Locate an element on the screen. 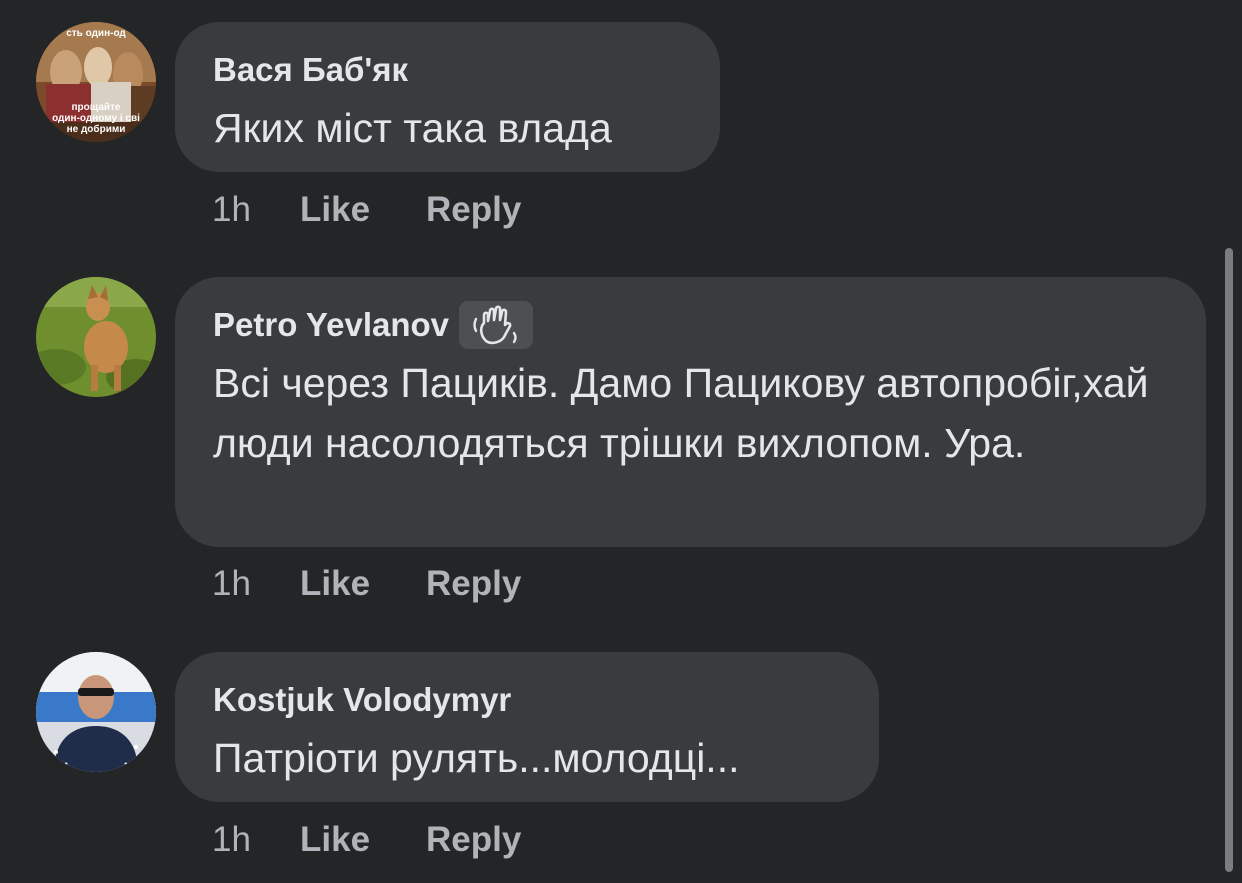 The height and width of the screenshot is (883, 1242). avatar-caption-top: сть один-од is located at coordinates (96, 33).